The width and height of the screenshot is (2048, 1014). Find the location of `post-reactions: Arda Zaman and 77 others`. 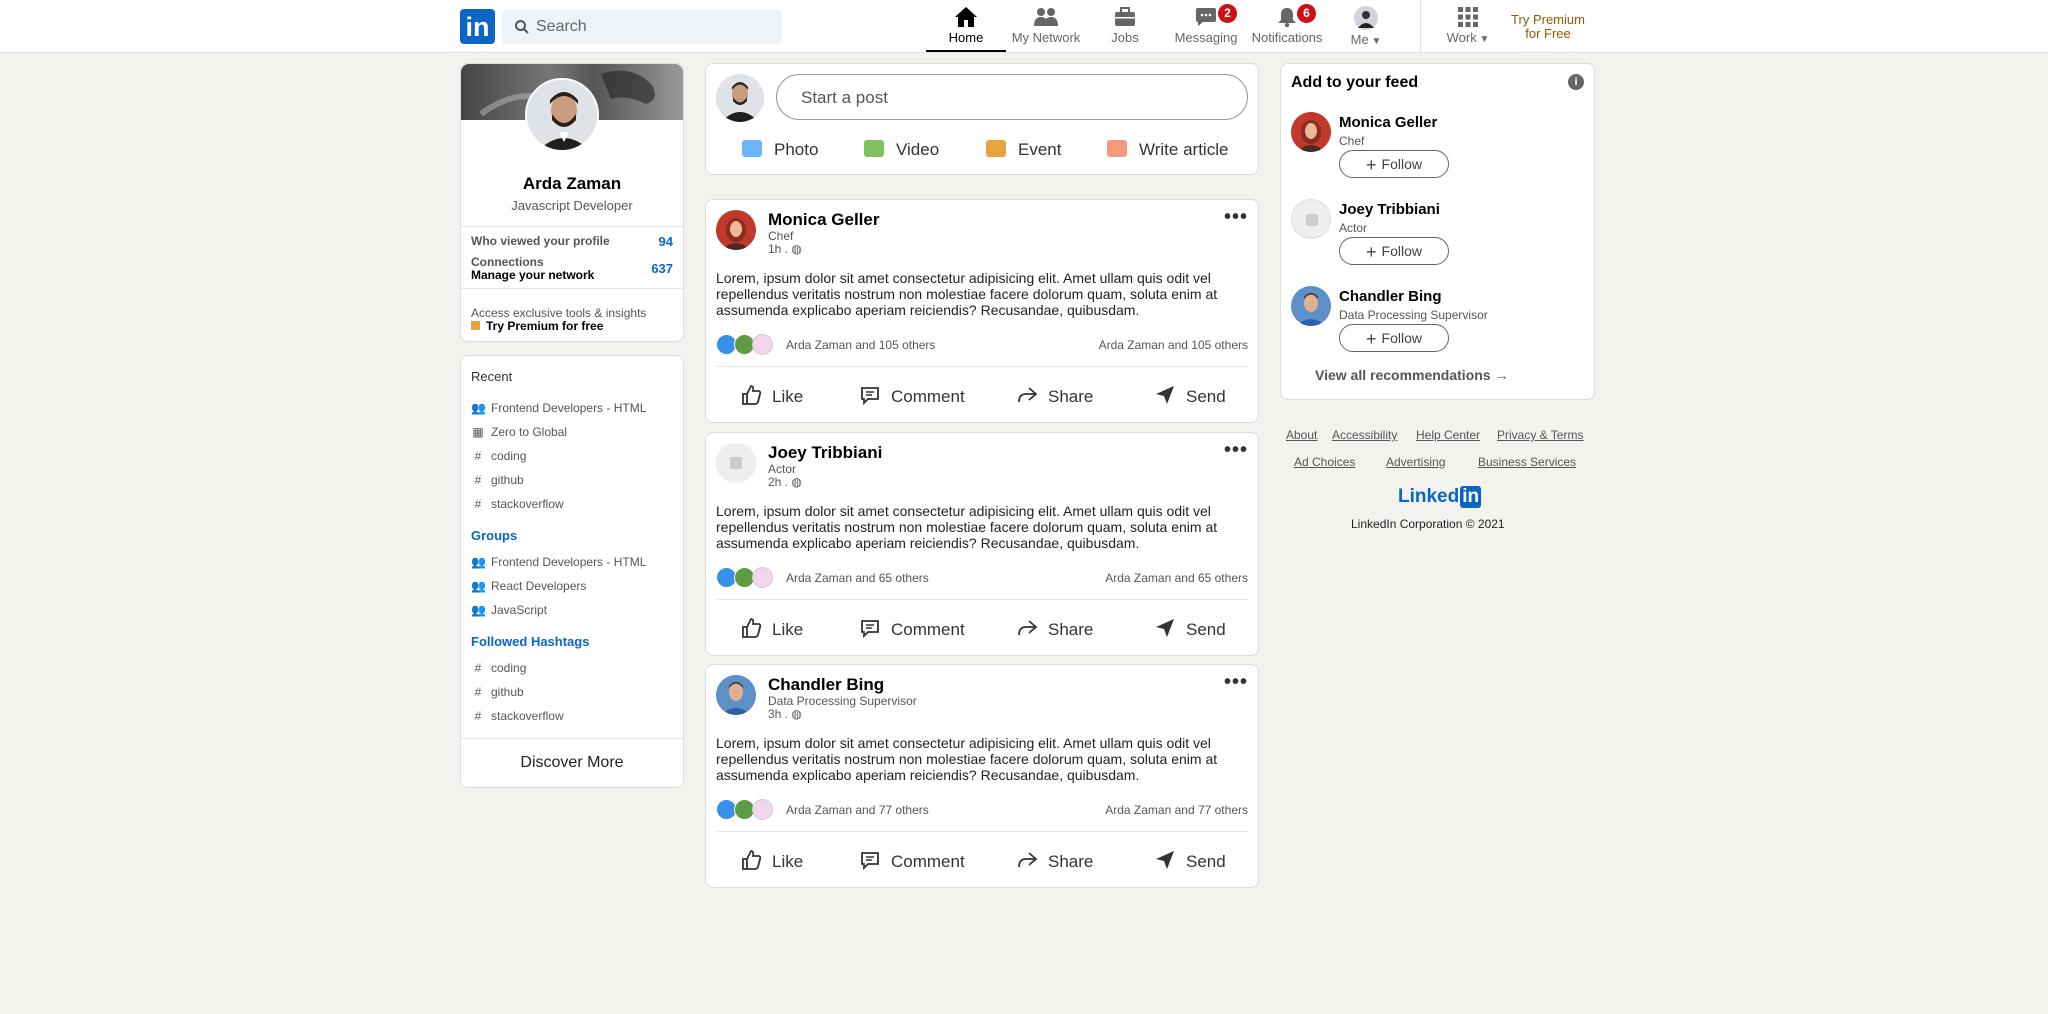

post-reactions: Arda Zaman and 77 others is located at coordinates (822, 810).